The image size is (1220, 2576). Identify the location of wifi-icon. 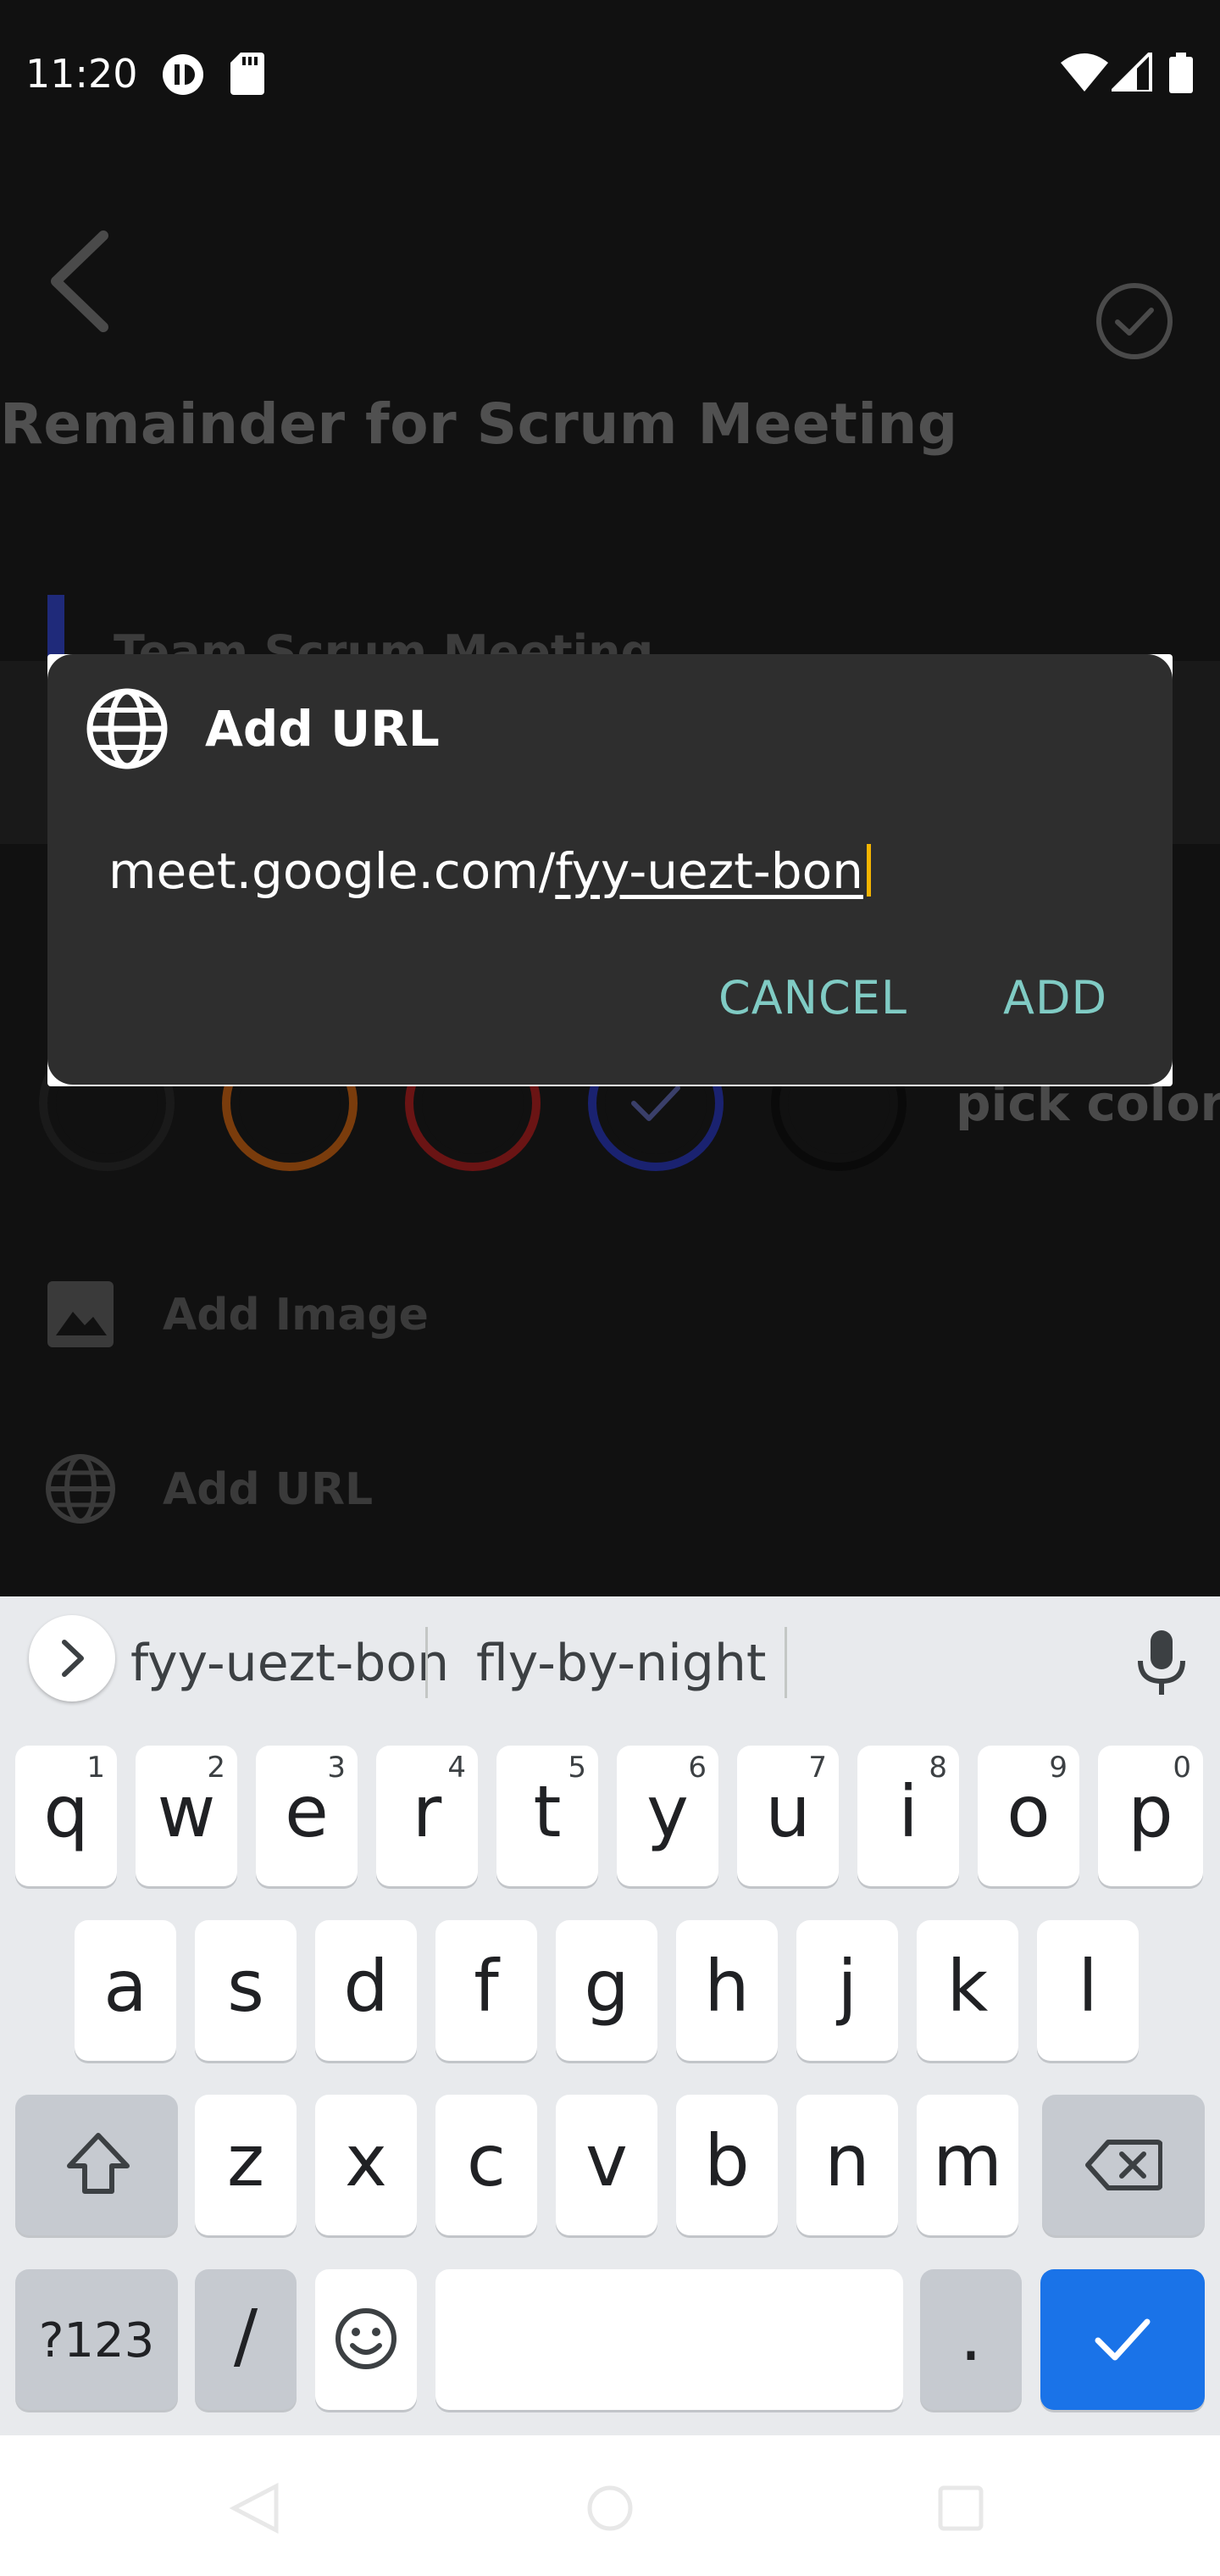
(1084, 72).